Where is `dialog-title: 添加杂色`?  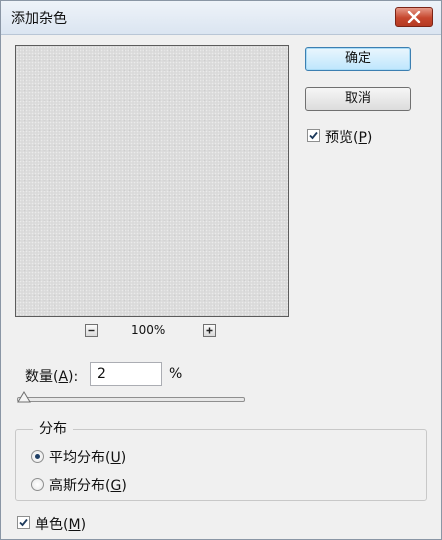 dialog-title: 添加杂色 is located at coordinates (39, 19).